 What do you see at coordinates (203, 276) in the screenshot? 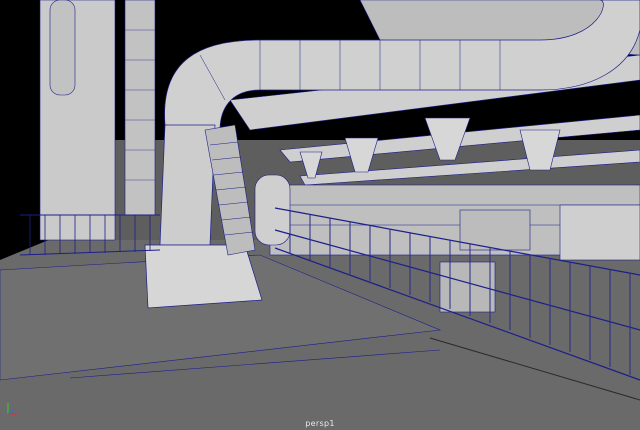
I see `pillar-base-slab` at bounding box center [203, 276].